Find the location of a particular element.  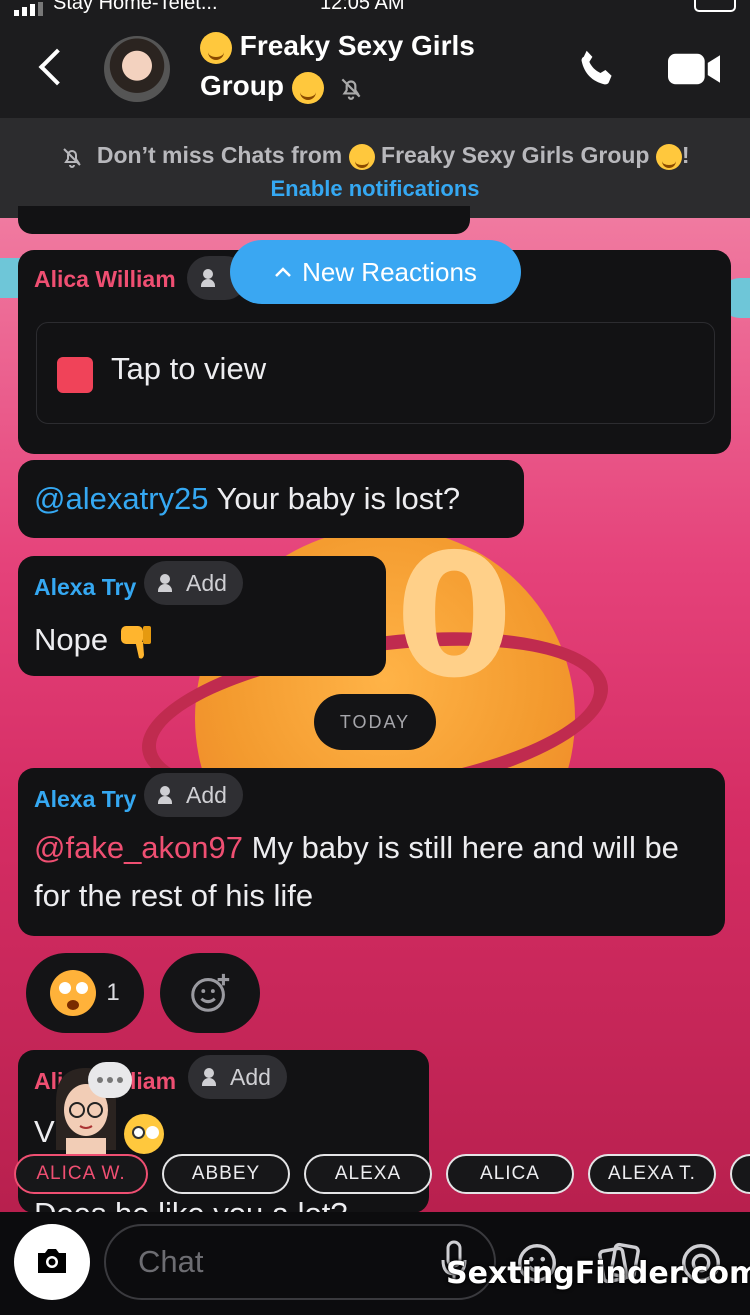

chevron-up-icon is located at coordinates (283, 272).